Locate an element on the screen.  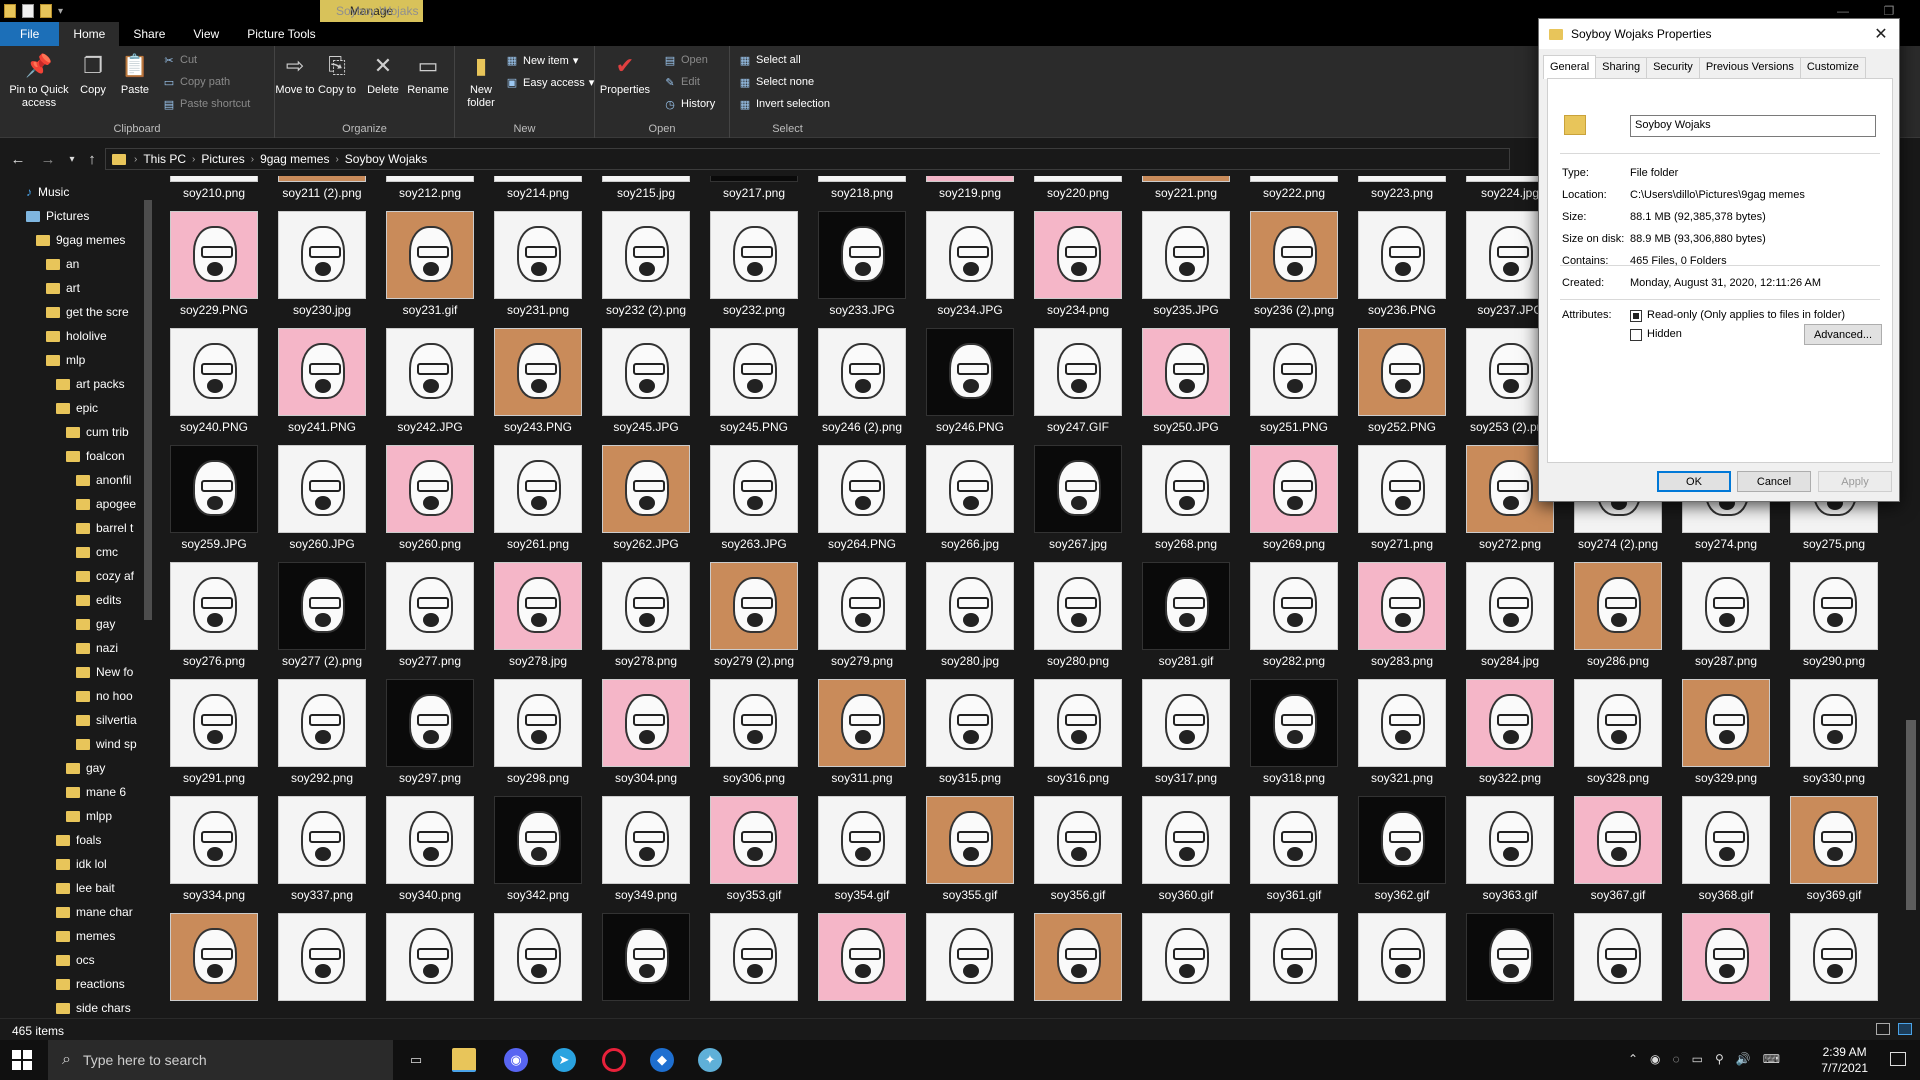
file-tile: soy354.gif is located at coordinates (862, 848).